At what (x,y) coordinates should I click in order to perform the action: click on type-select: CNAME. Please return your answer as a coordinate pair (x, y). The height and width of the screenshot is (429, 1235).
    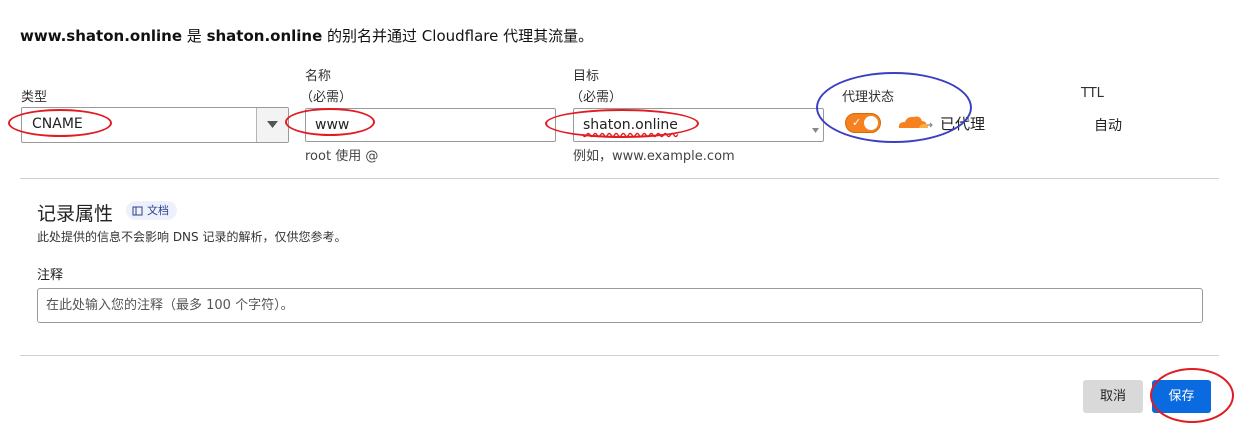
    Looking at the image, I should click on (155, 125).